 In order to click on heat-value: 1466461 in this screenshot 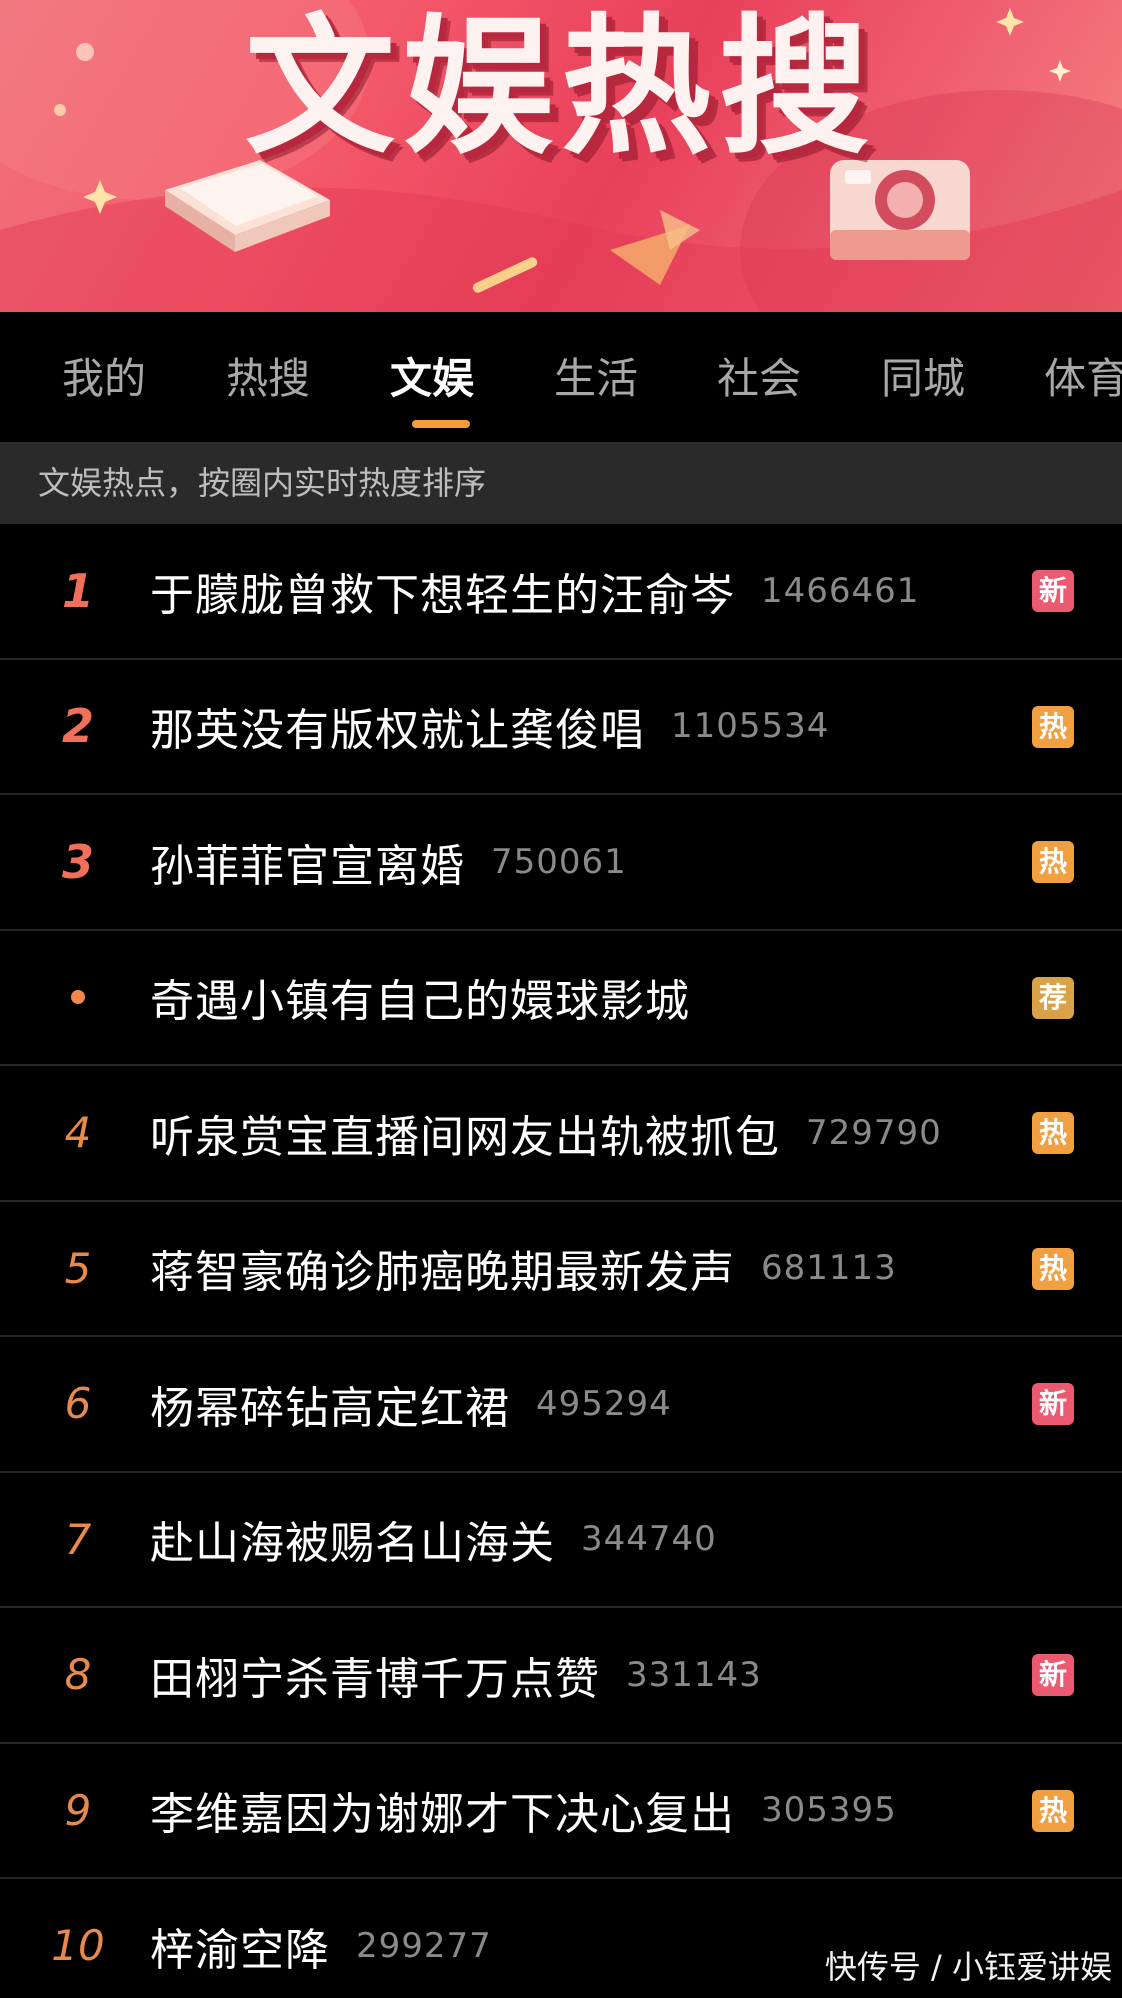, I will do `click(840, 590)`.